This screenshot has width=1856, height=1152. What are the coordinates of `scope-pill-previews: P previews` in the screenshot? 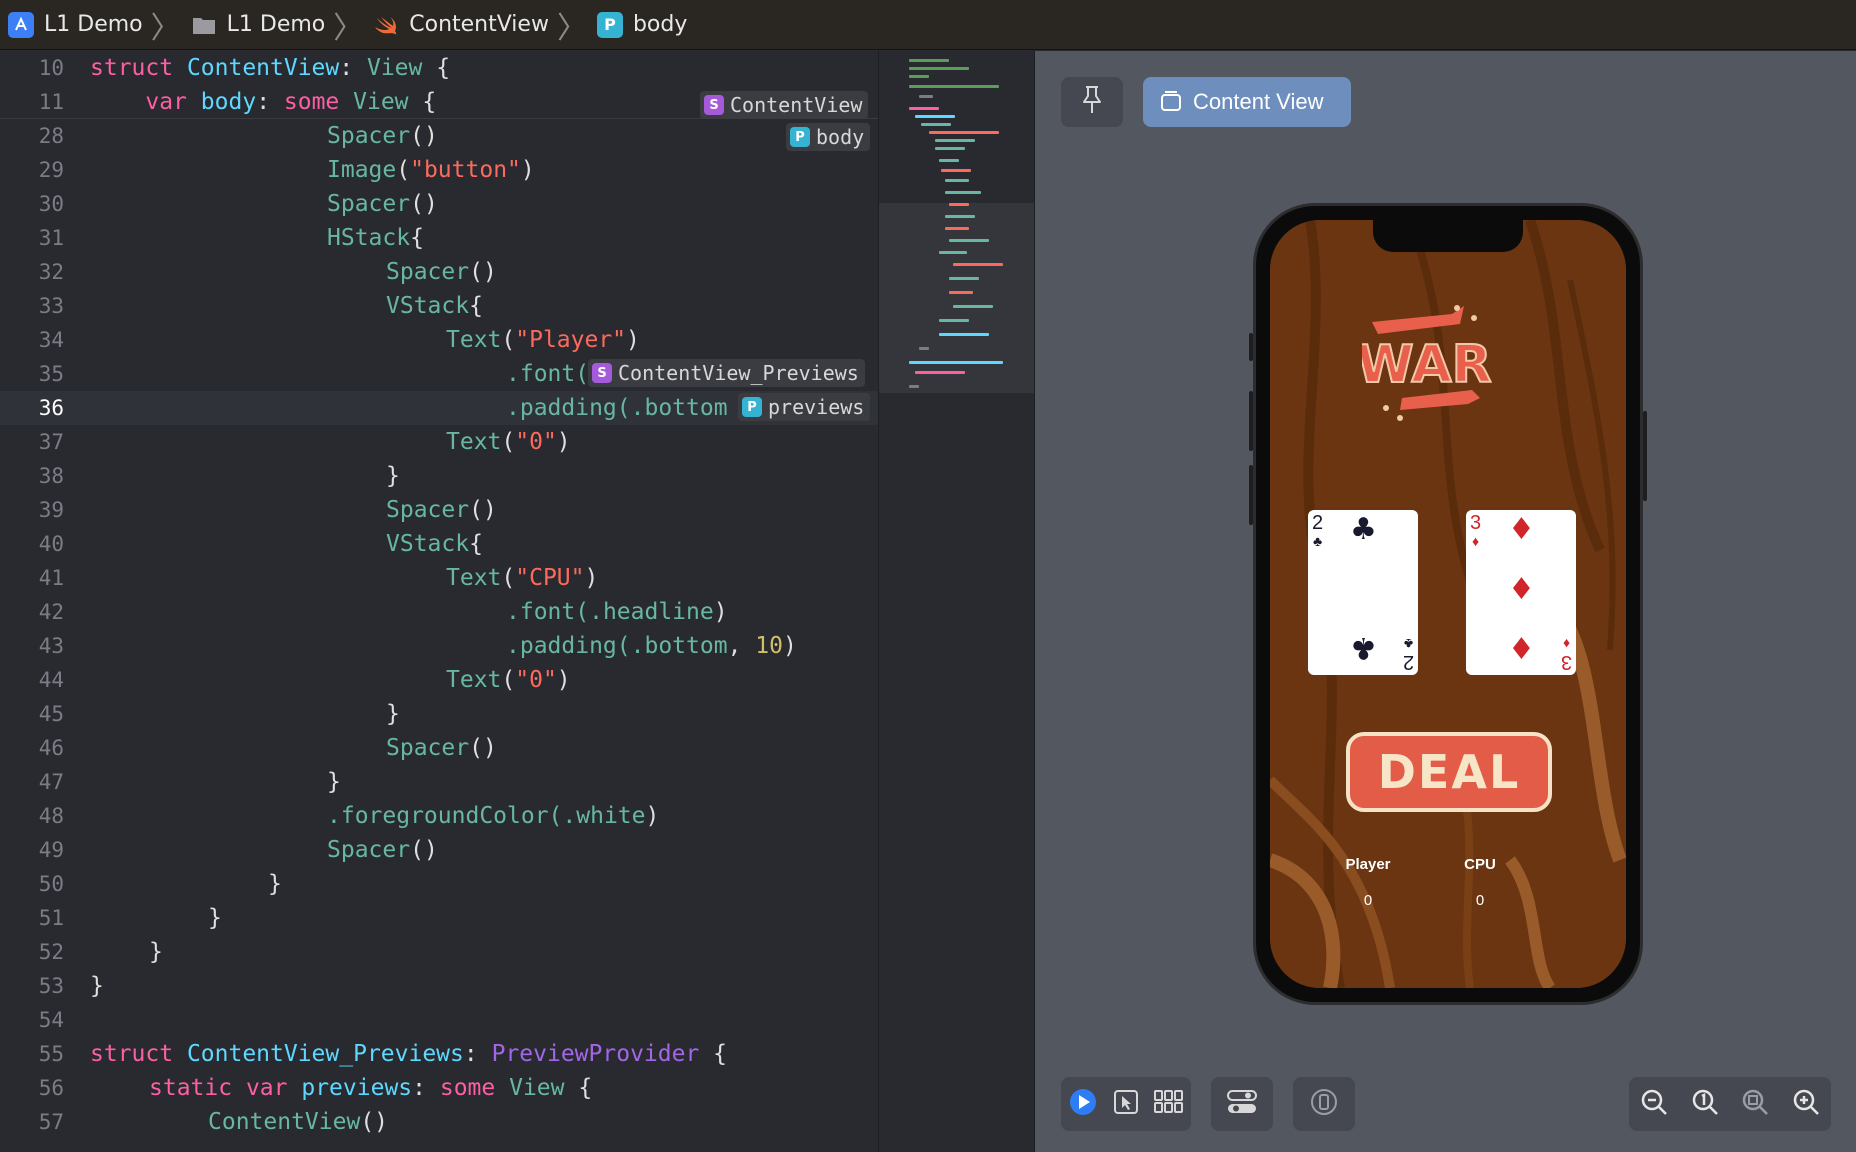 It's located at (804, 407).